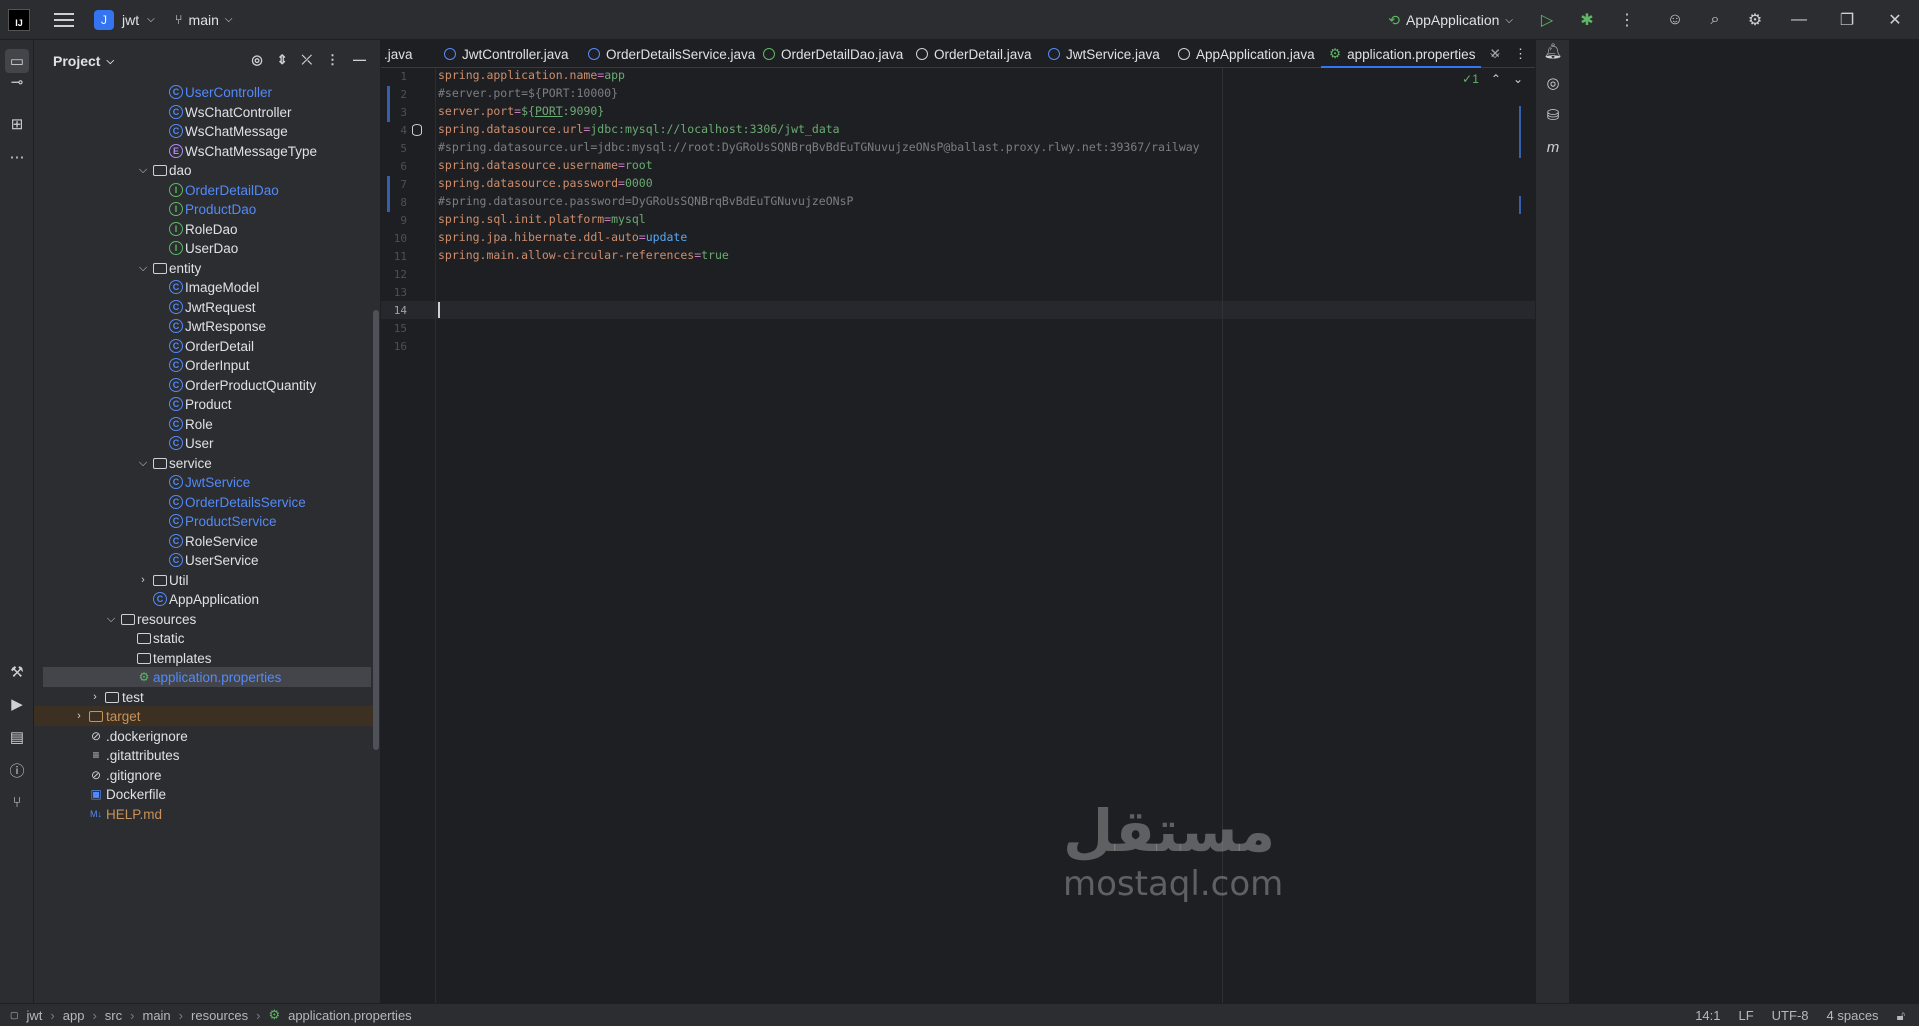 The height and width of the screenshot is (1026, 1919). What do you see at coordinates (974, 54) in the screenshot?
I see `tab: OrderDetail.java` at bounding box center [974, 54].